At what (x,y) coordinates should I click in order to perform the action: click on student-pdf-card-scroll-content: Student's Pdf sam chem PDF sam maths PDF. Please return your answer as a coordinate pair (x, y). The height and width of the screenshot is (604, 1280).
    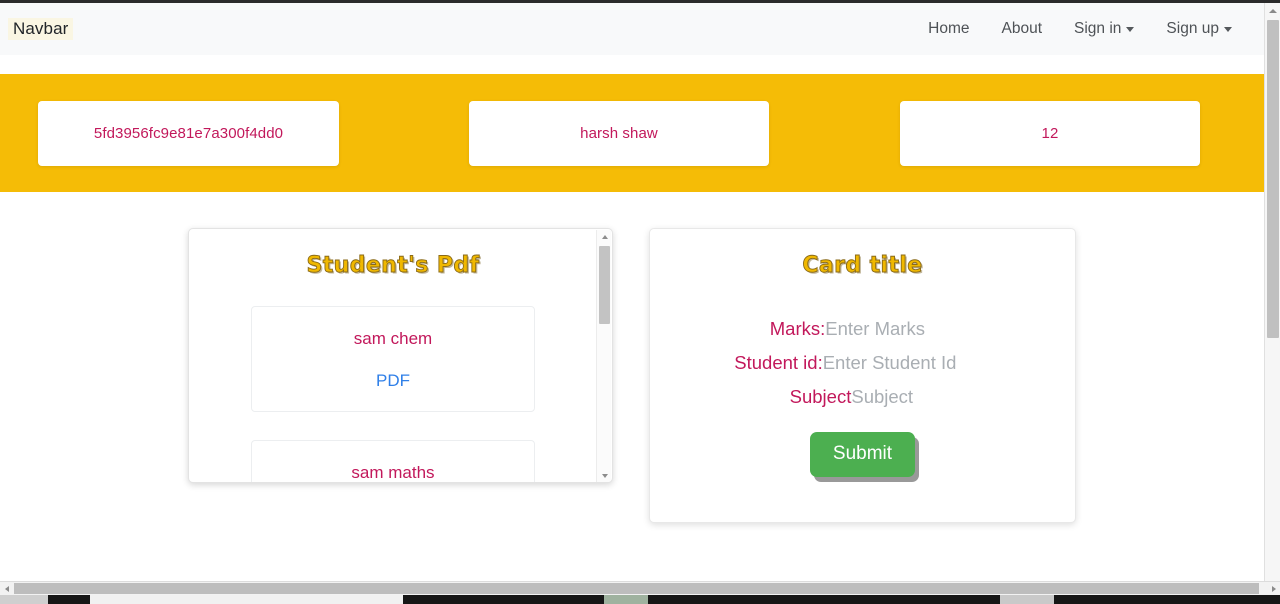
    Looking at the image, I should click on (393, 355).